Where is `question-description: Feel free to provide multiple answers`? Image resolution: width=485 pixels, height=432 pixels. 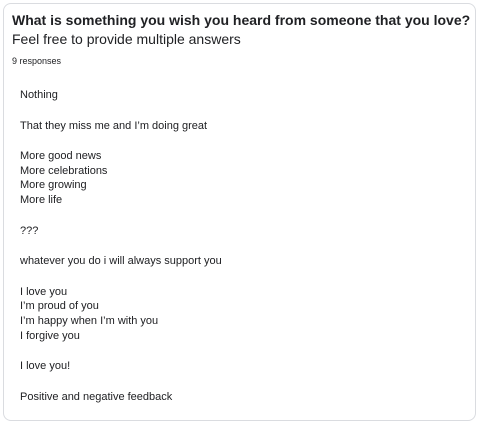 question-description: Feel free to provide multiple answers is located at coordinates (126, 39).